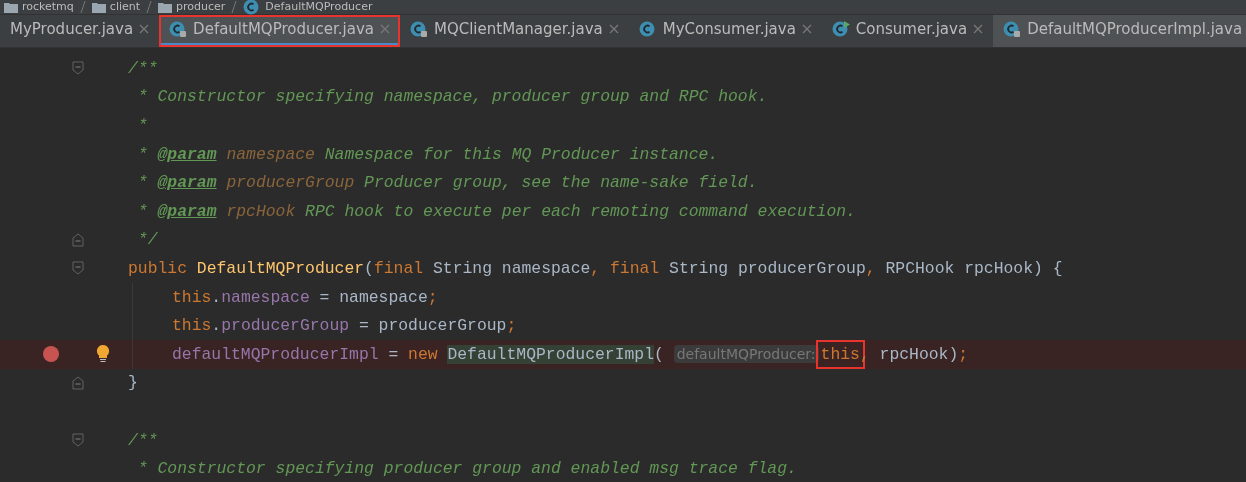  Describe the element at coordinates (51, 354) in the screenshot. I see `breakpoint-icon` at that location.